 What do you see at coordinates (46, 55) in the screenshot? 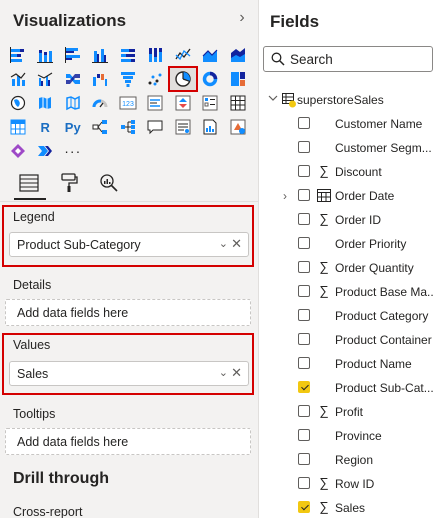
I see `stacked-column-chart-icon` at bounding box center [46, 55].